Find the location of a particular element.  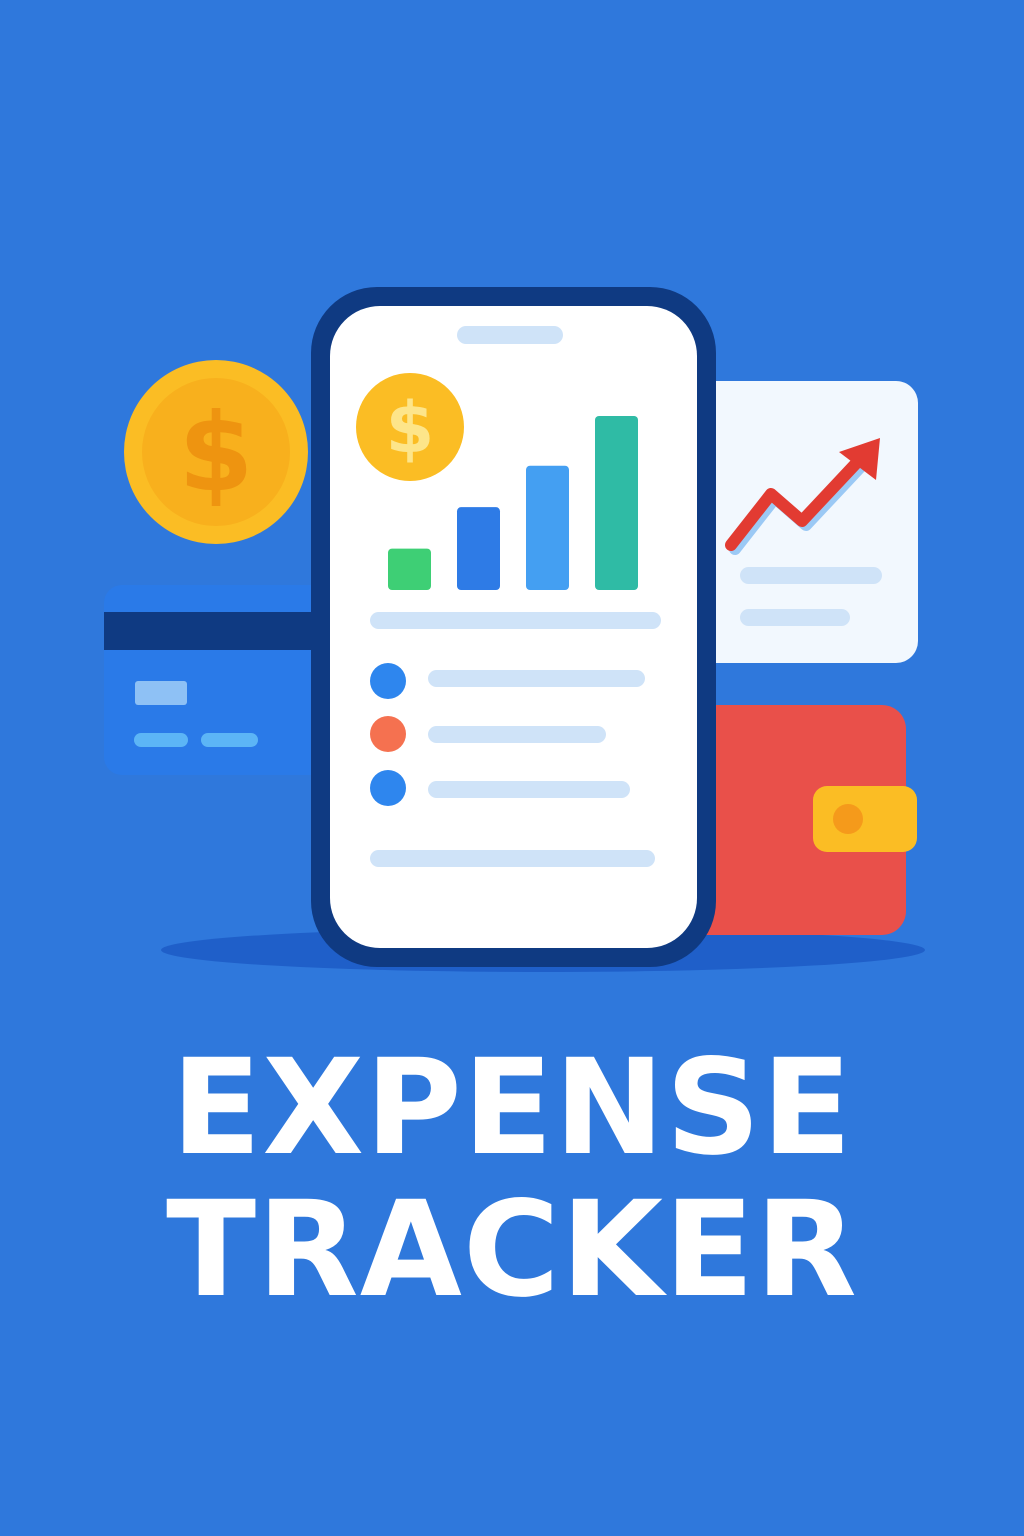

dollar-coin-small-icon: $ is located at coordinates (410, 427).